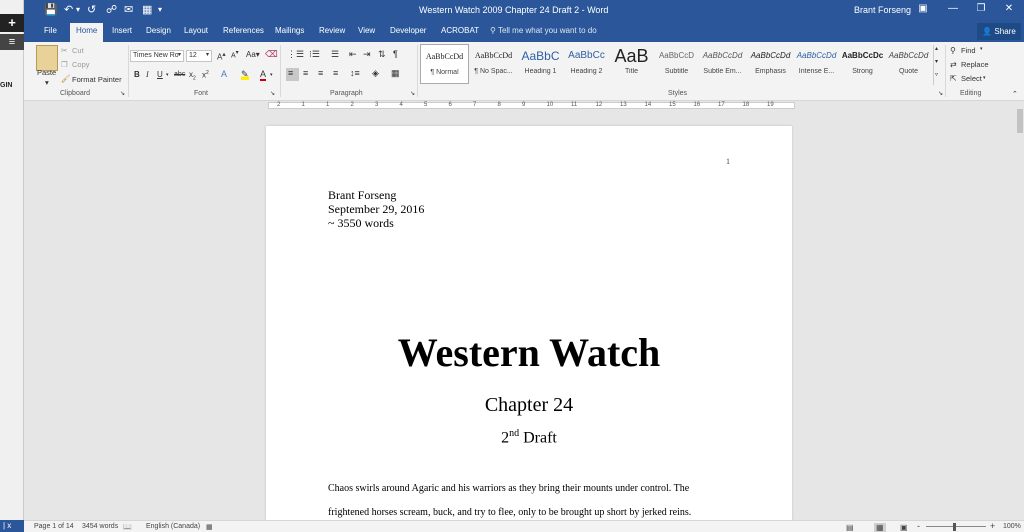  Describe the element at coordinates (78, 50) in the screenshot. I see `cut-button: Cut` at that location.